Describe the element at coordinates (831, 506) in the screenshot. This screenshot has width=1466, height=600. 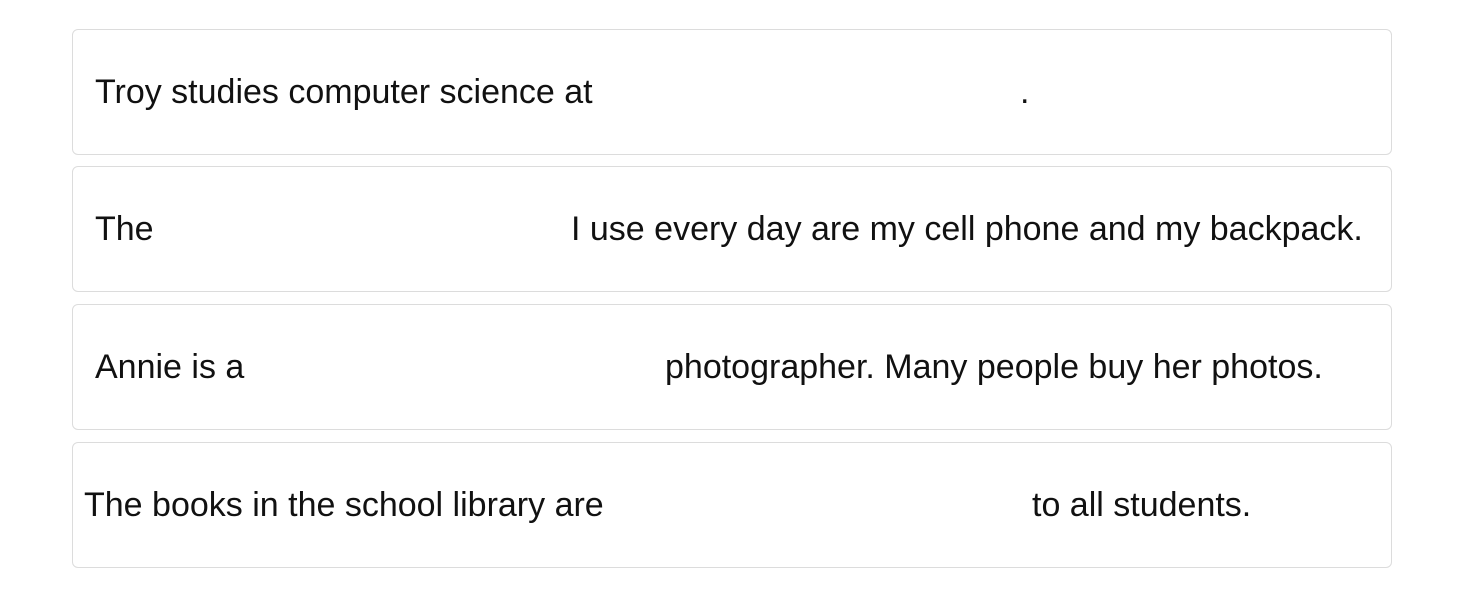
I see `sentence-4-blank-input` at that location.